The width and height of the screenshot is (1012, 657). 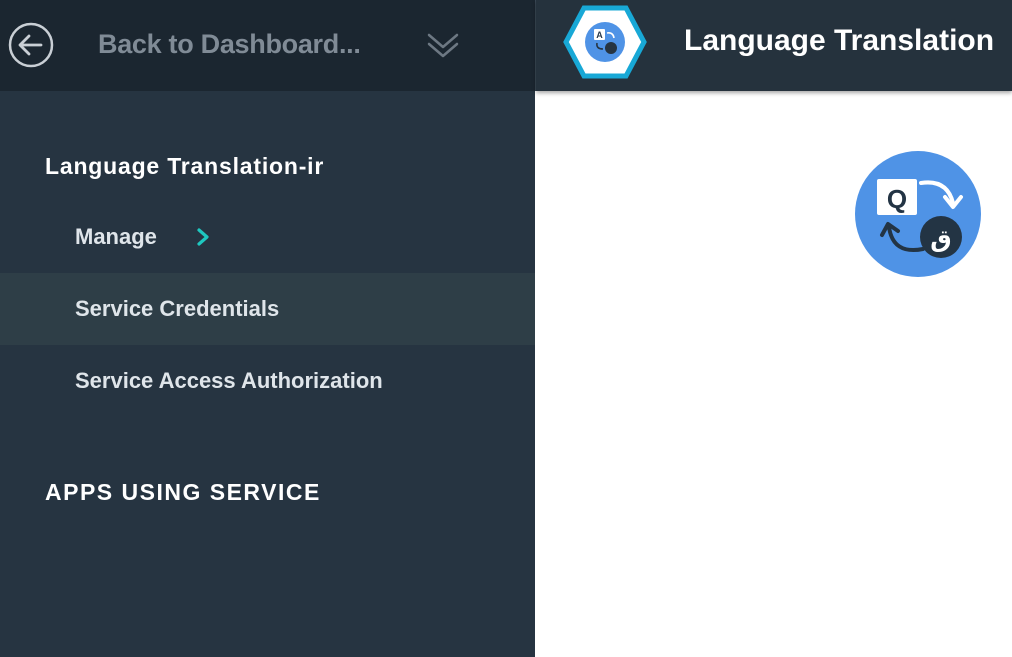 What do you see at coordinates (177, 308) in the screenshot?
I see `nav-item-label: Service Credentials` at bounding box center [177, 308].